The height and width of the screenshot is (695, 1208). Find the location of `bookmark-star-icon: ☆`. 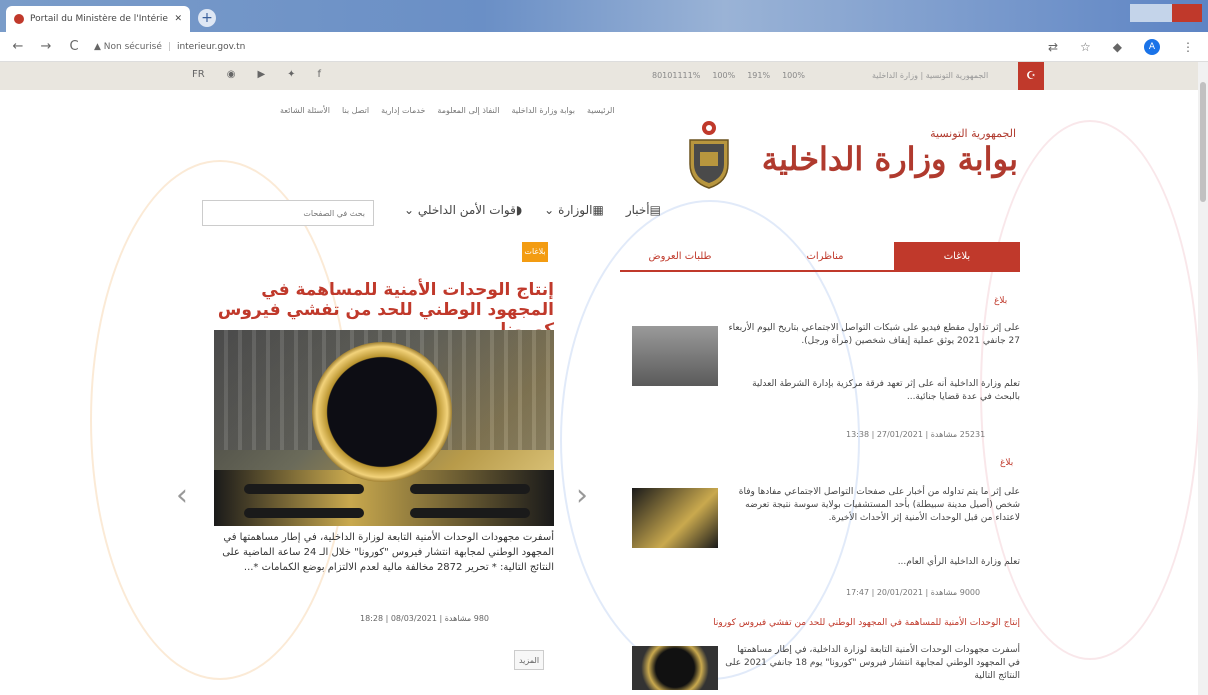

bookmark-star-icon: ☆ is located at coordinates (1085, 47).